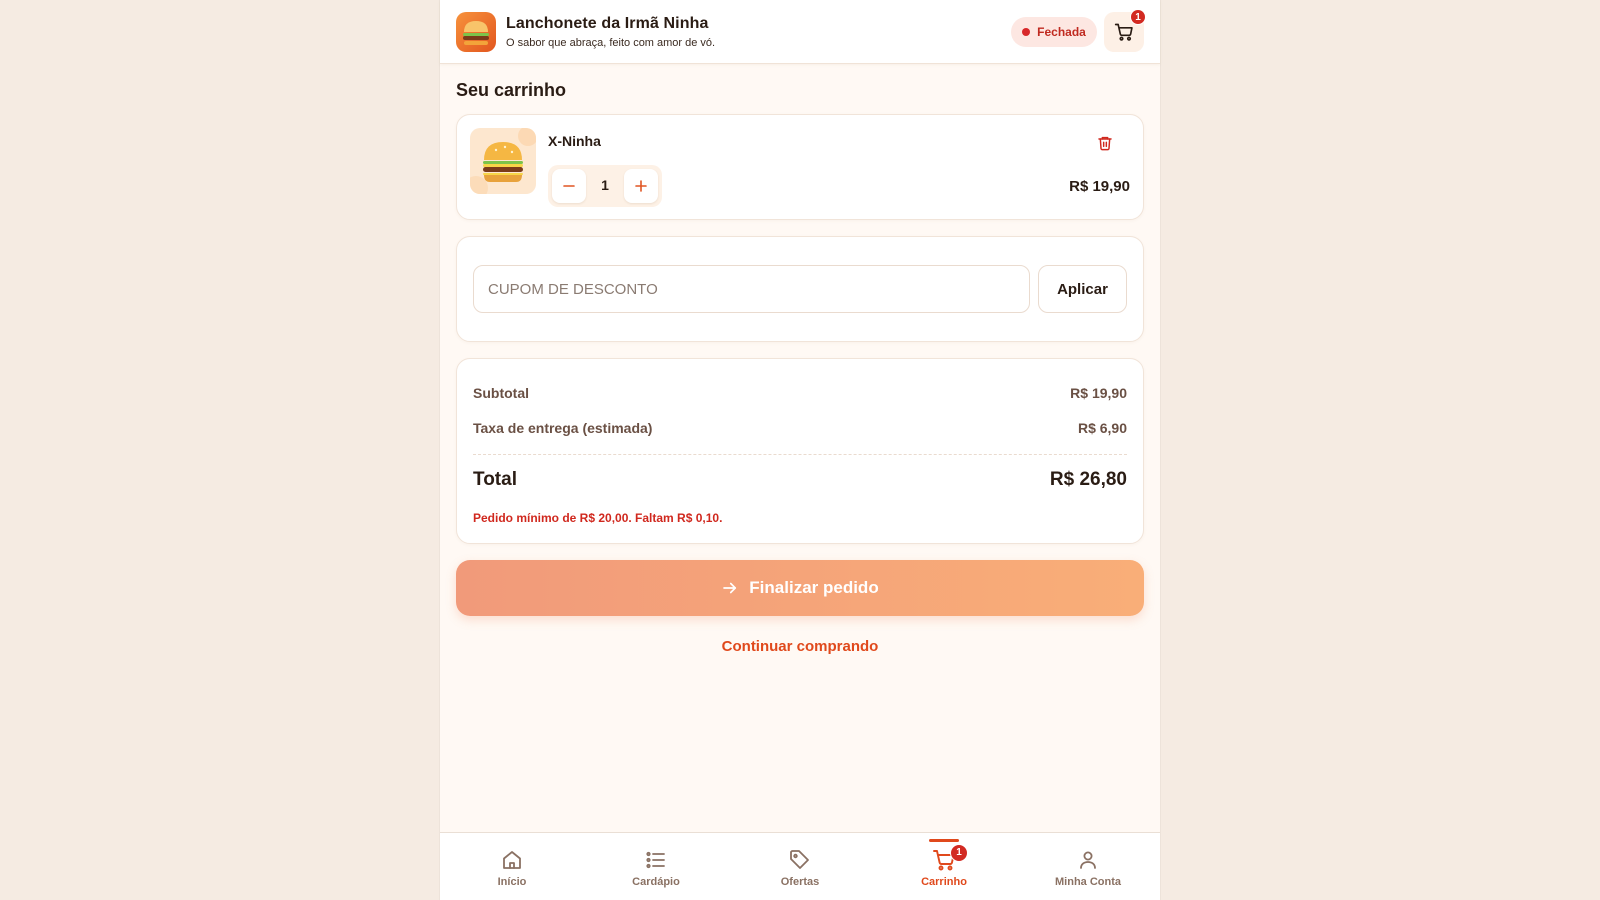 The image size is (1600, 900). I want to click on minus-icon, so click(569, 186).